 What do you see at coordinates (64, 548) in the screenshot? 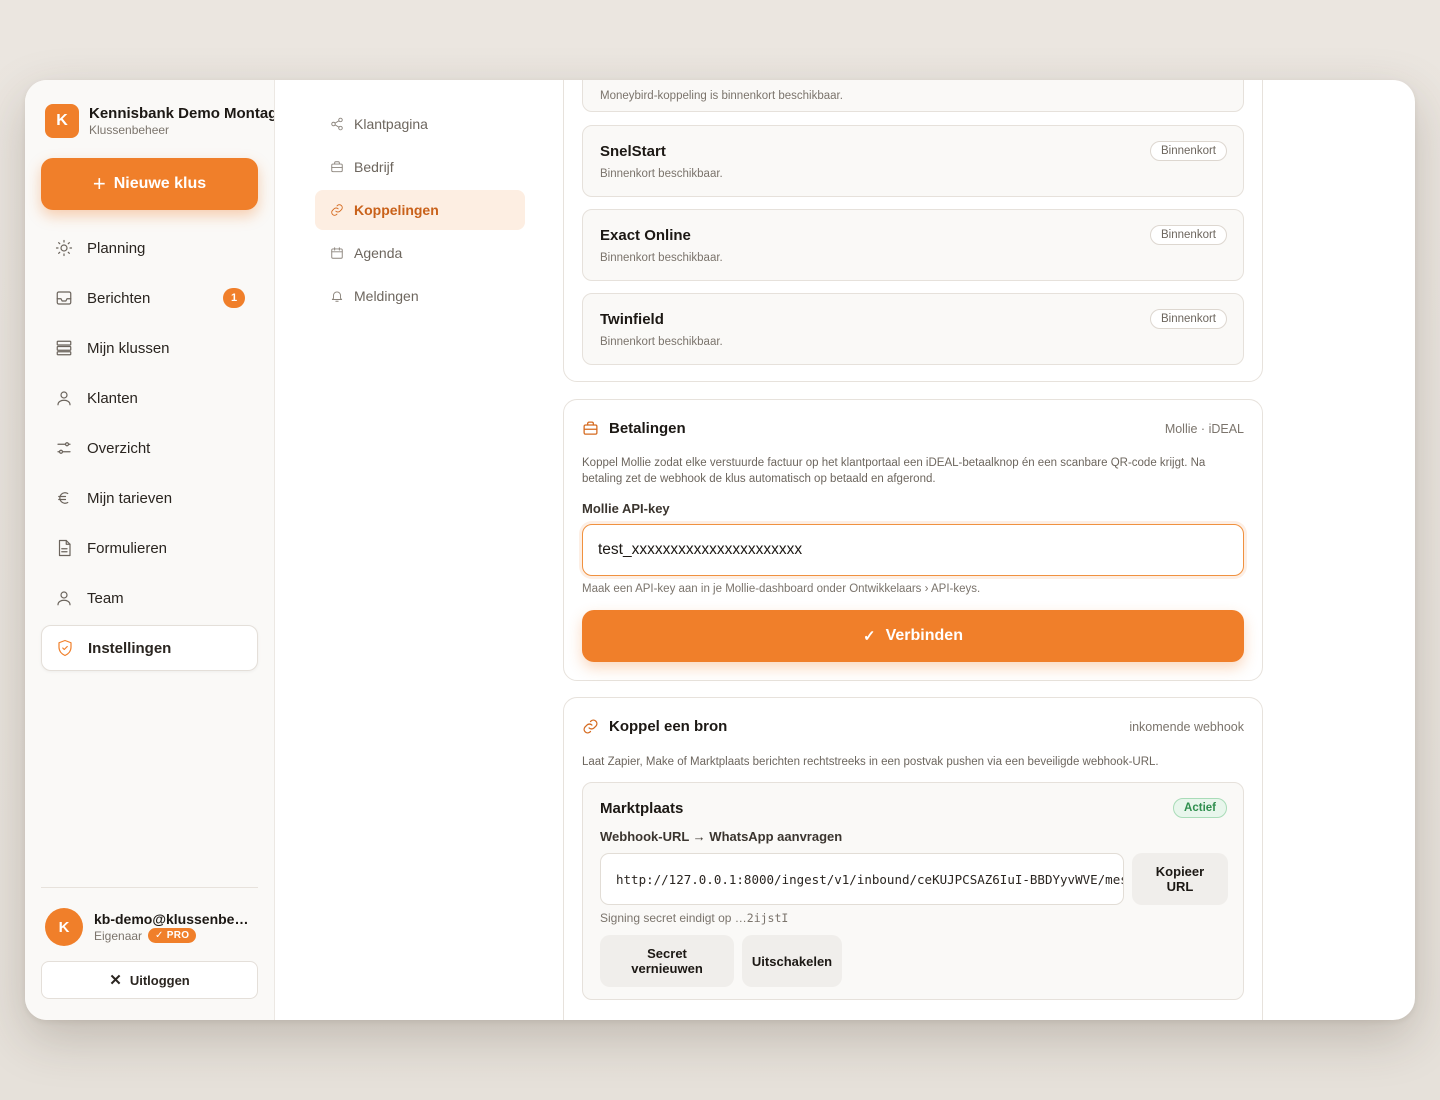
I see `document-icon` at bounding box center [64, 548].